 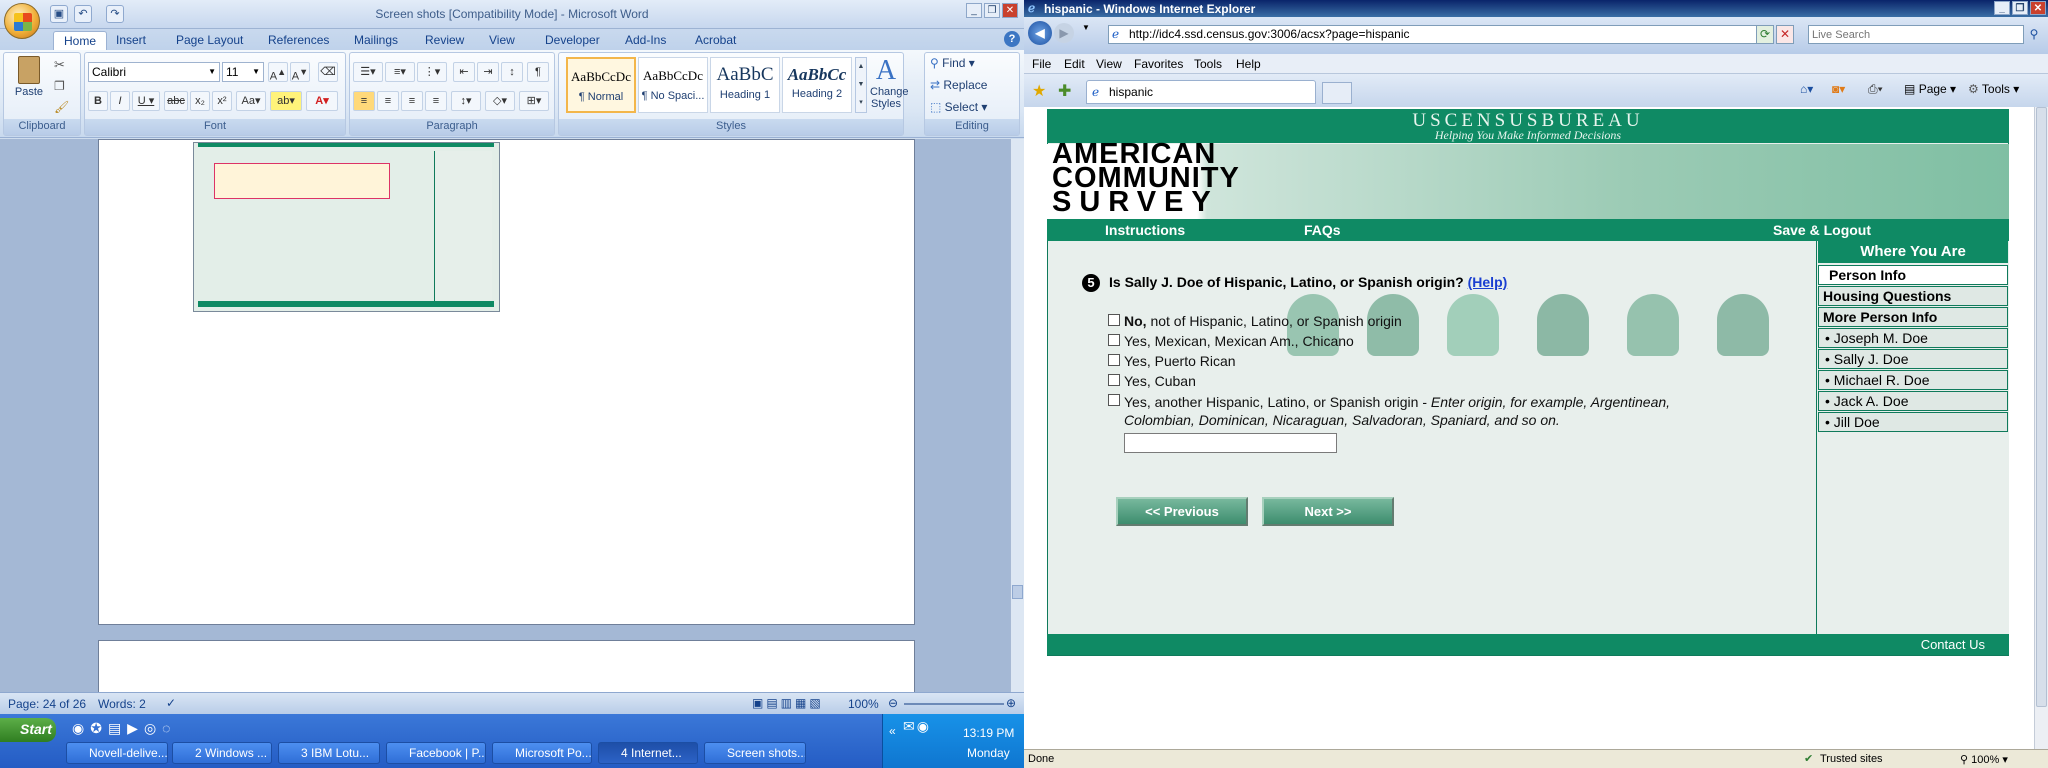 What do you see at coordinates (171, 703) in the screenshot?
I see `proofing-icon: ✓` at bounding box center [171, 703].